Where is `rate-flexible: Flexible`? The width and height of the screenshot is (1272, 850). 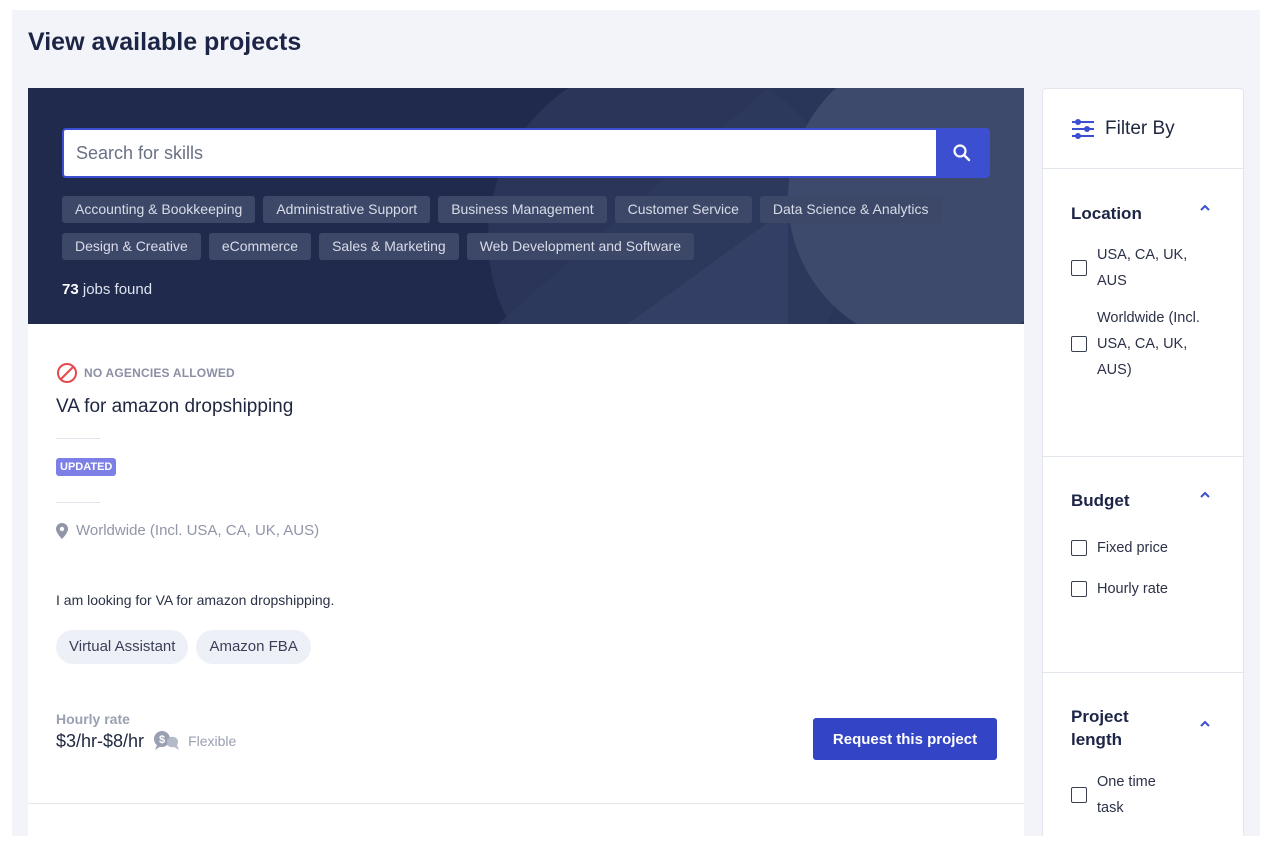
rate-flexible: Flexible is located at coordinates (212, 741).